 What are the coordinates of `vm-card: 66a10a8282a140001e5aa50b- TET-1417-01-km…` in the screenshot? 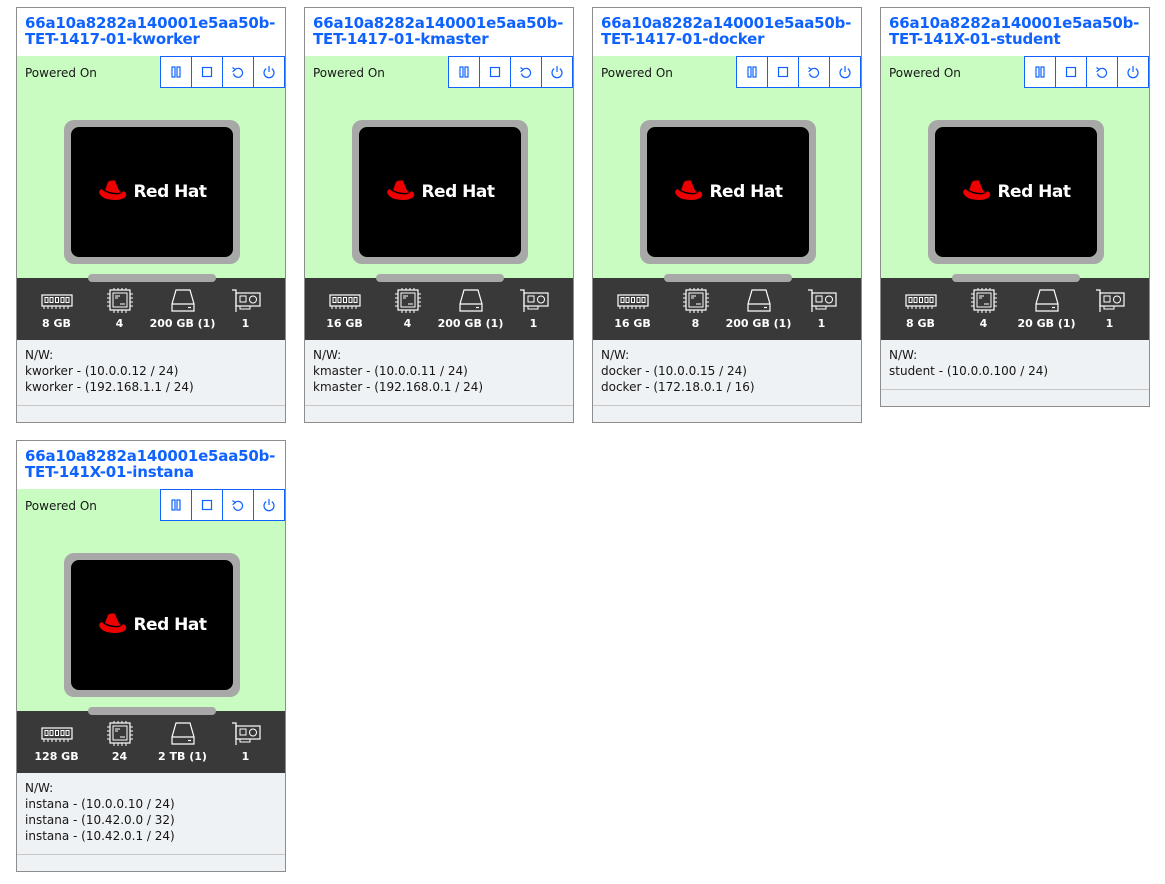 It's located at (439, 215).